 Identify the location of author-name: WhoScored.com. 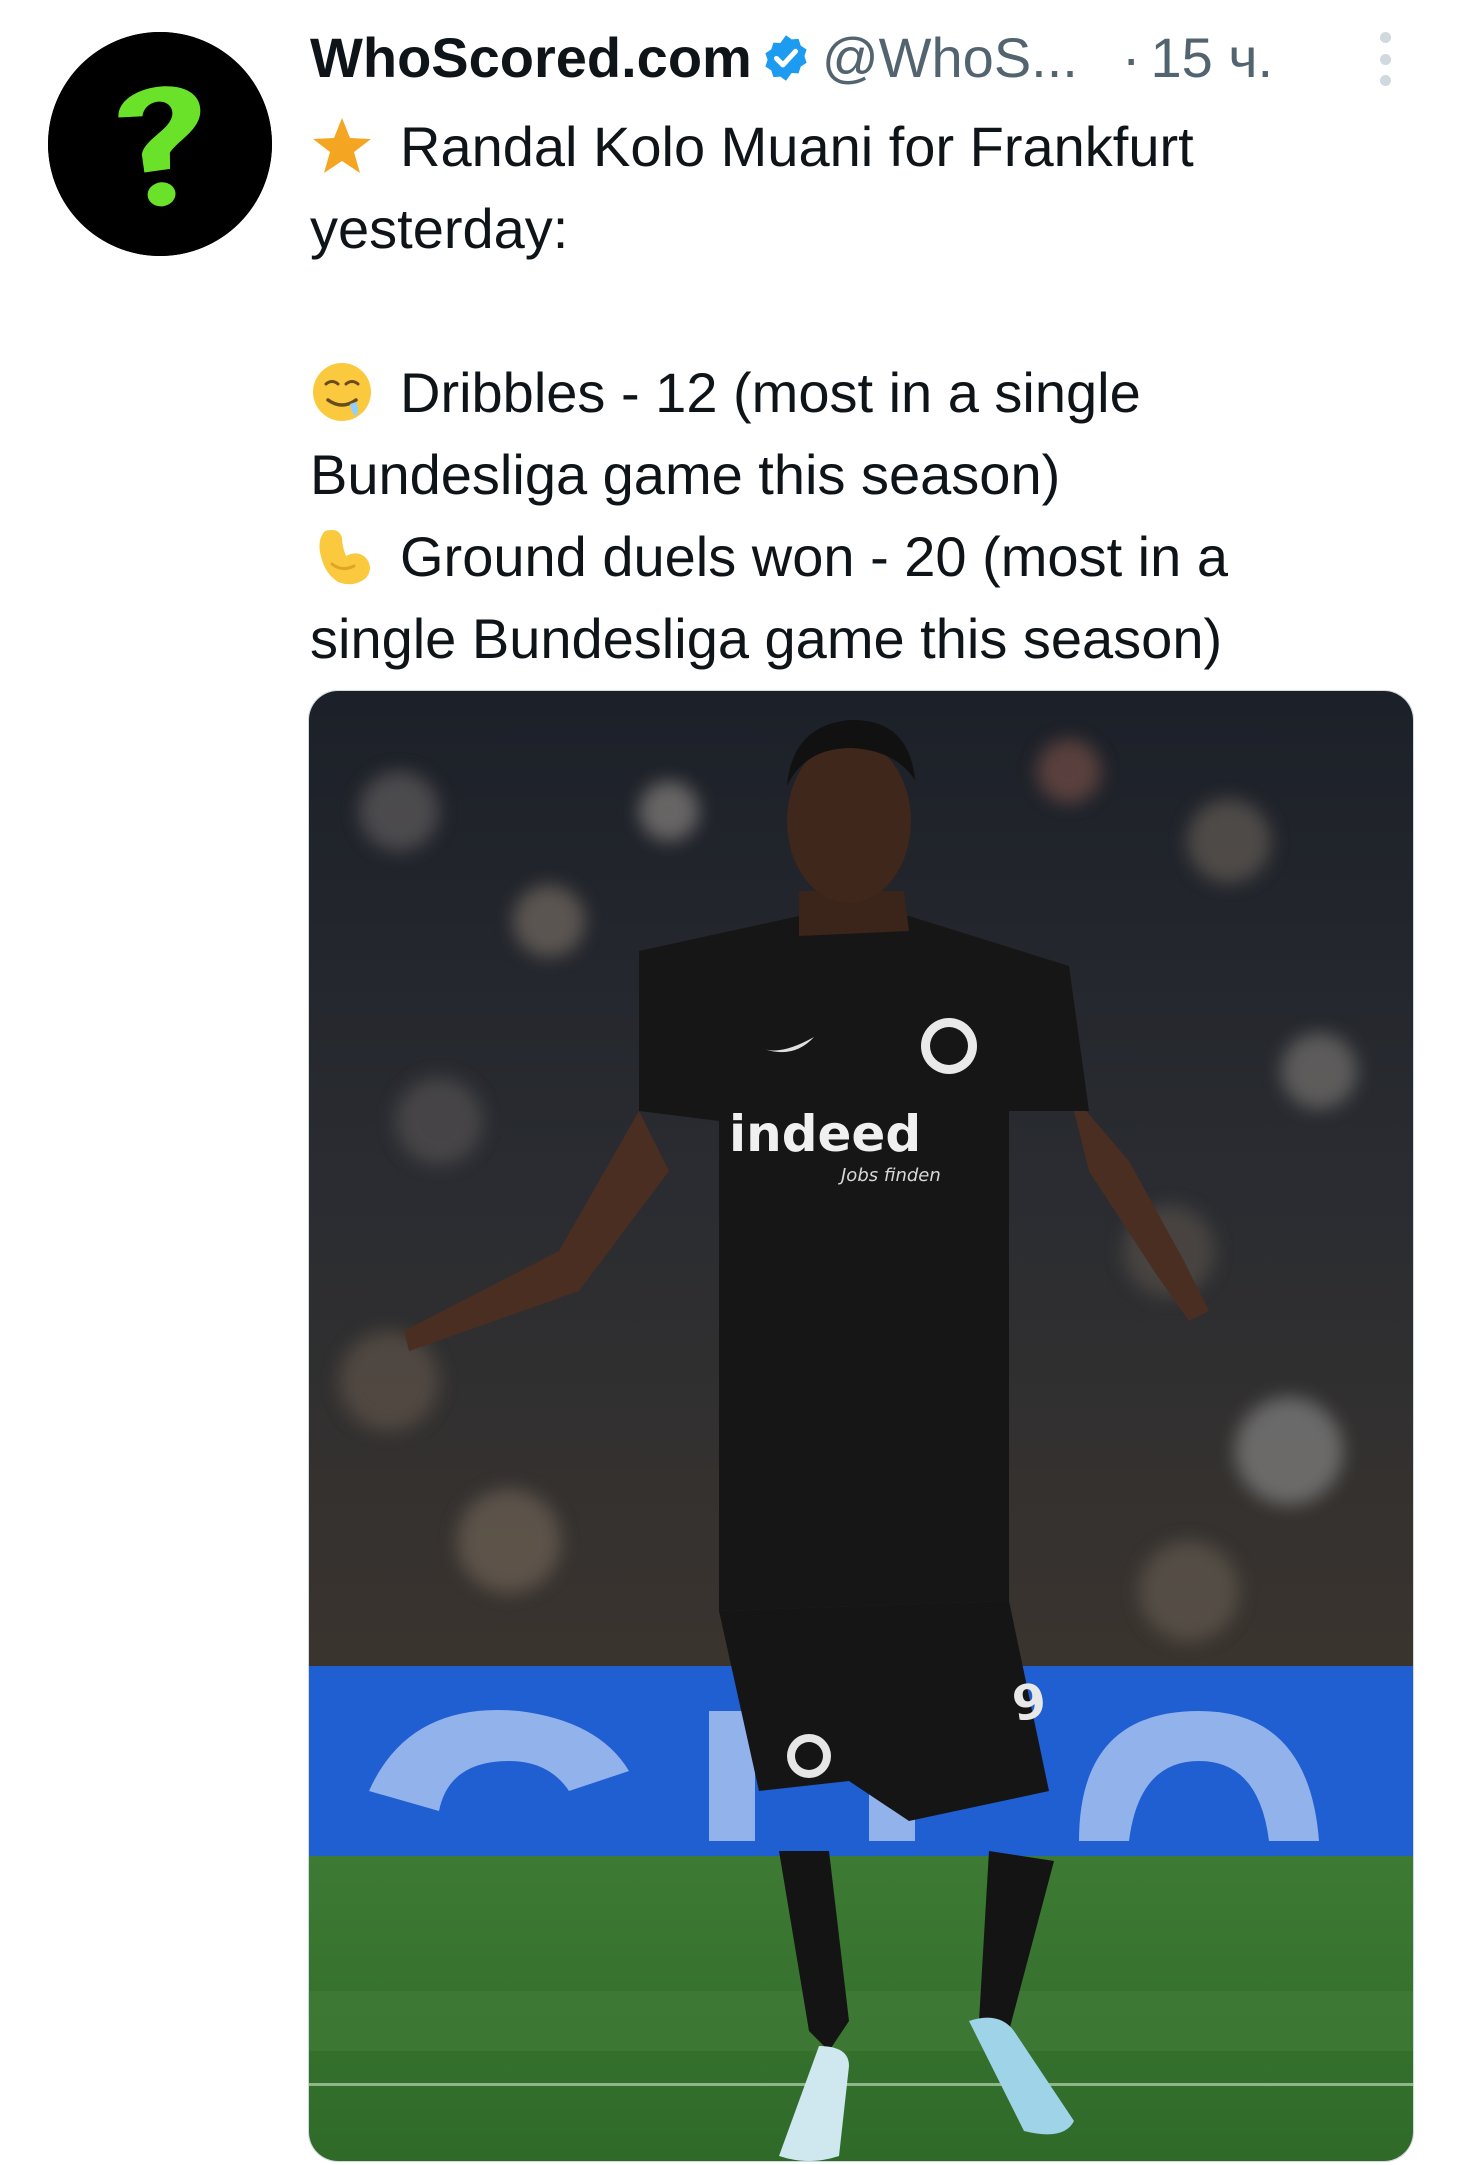
(531, 58).